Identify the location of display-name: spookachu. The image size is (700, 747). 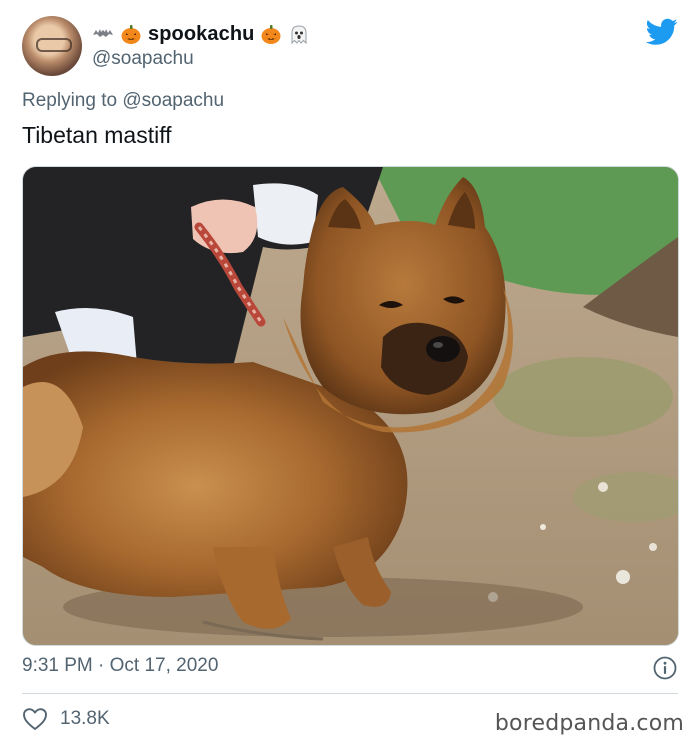
(201, 34).